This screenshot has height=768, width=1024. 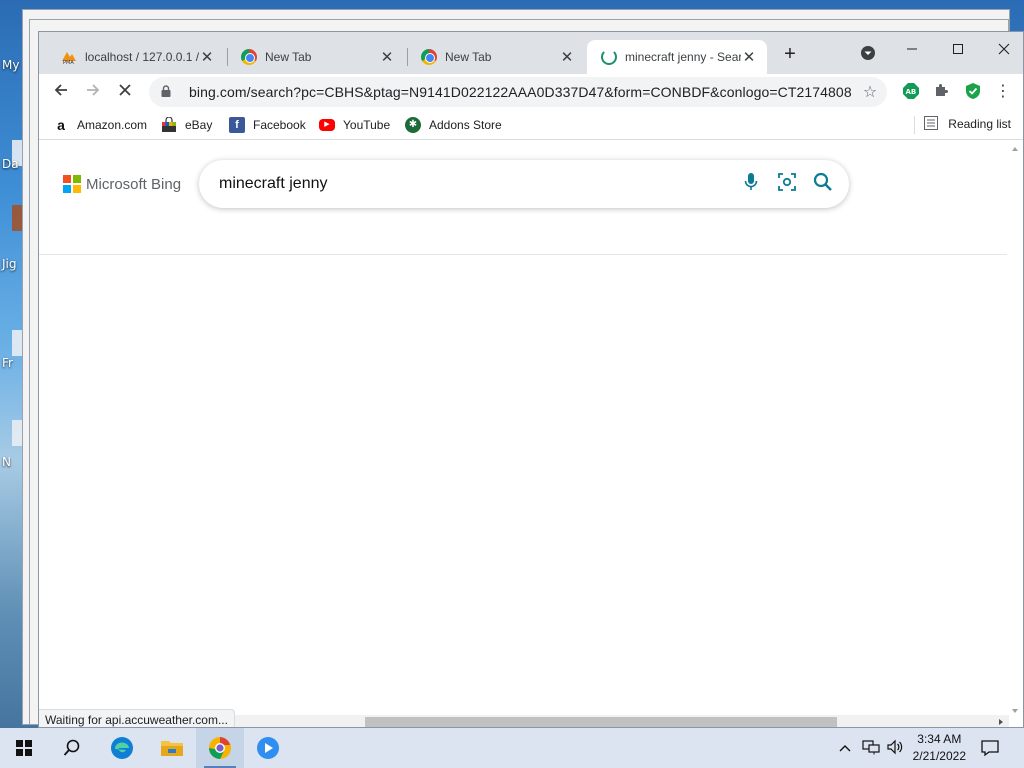 What do you see at coordinates (979, 124) in the screenshot?
I see `reading-list-label: Reading list` at bounding box center [979, 124].